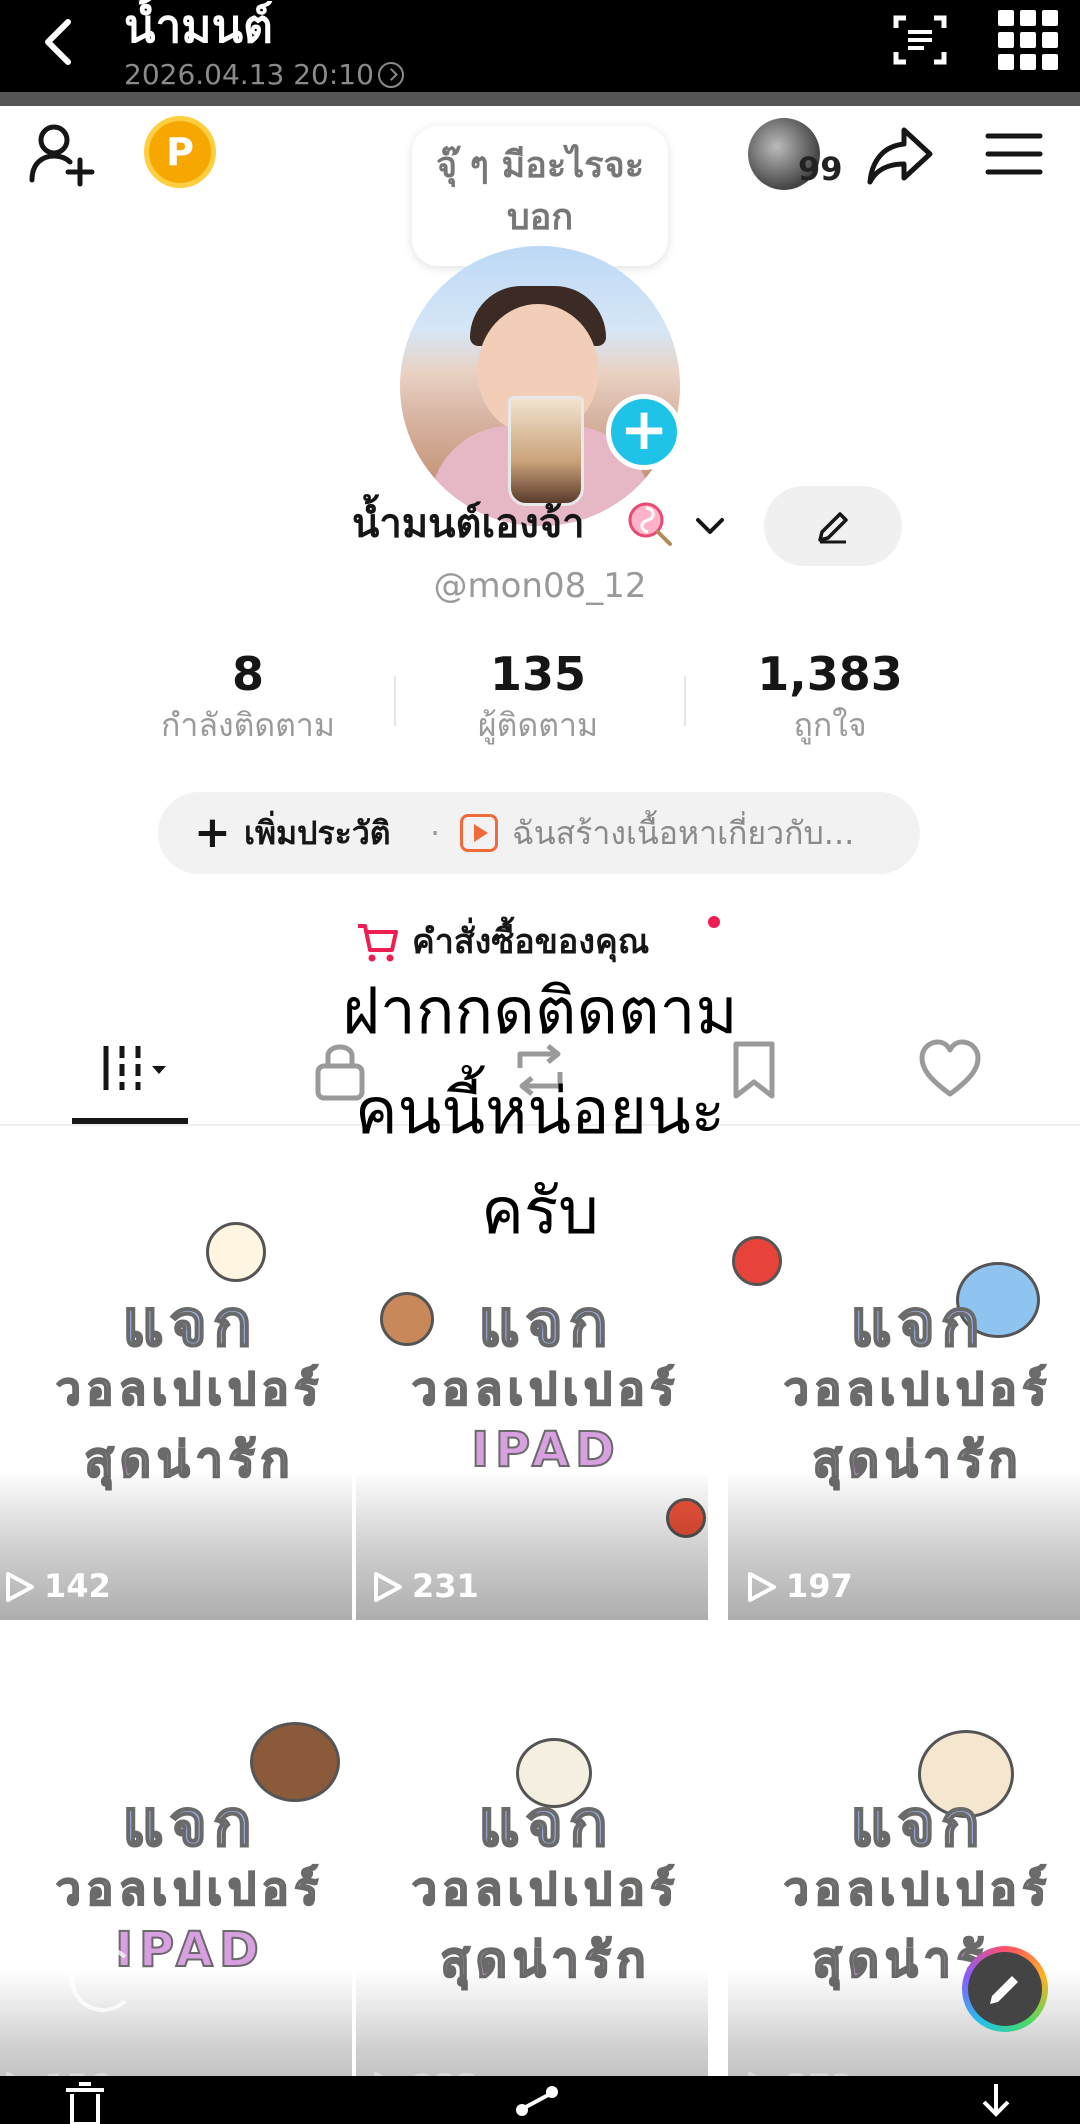  Describe the element at coordinates (198, 26) in the screenshot. I see `viewer-title: น้ำมนต์` at that location.